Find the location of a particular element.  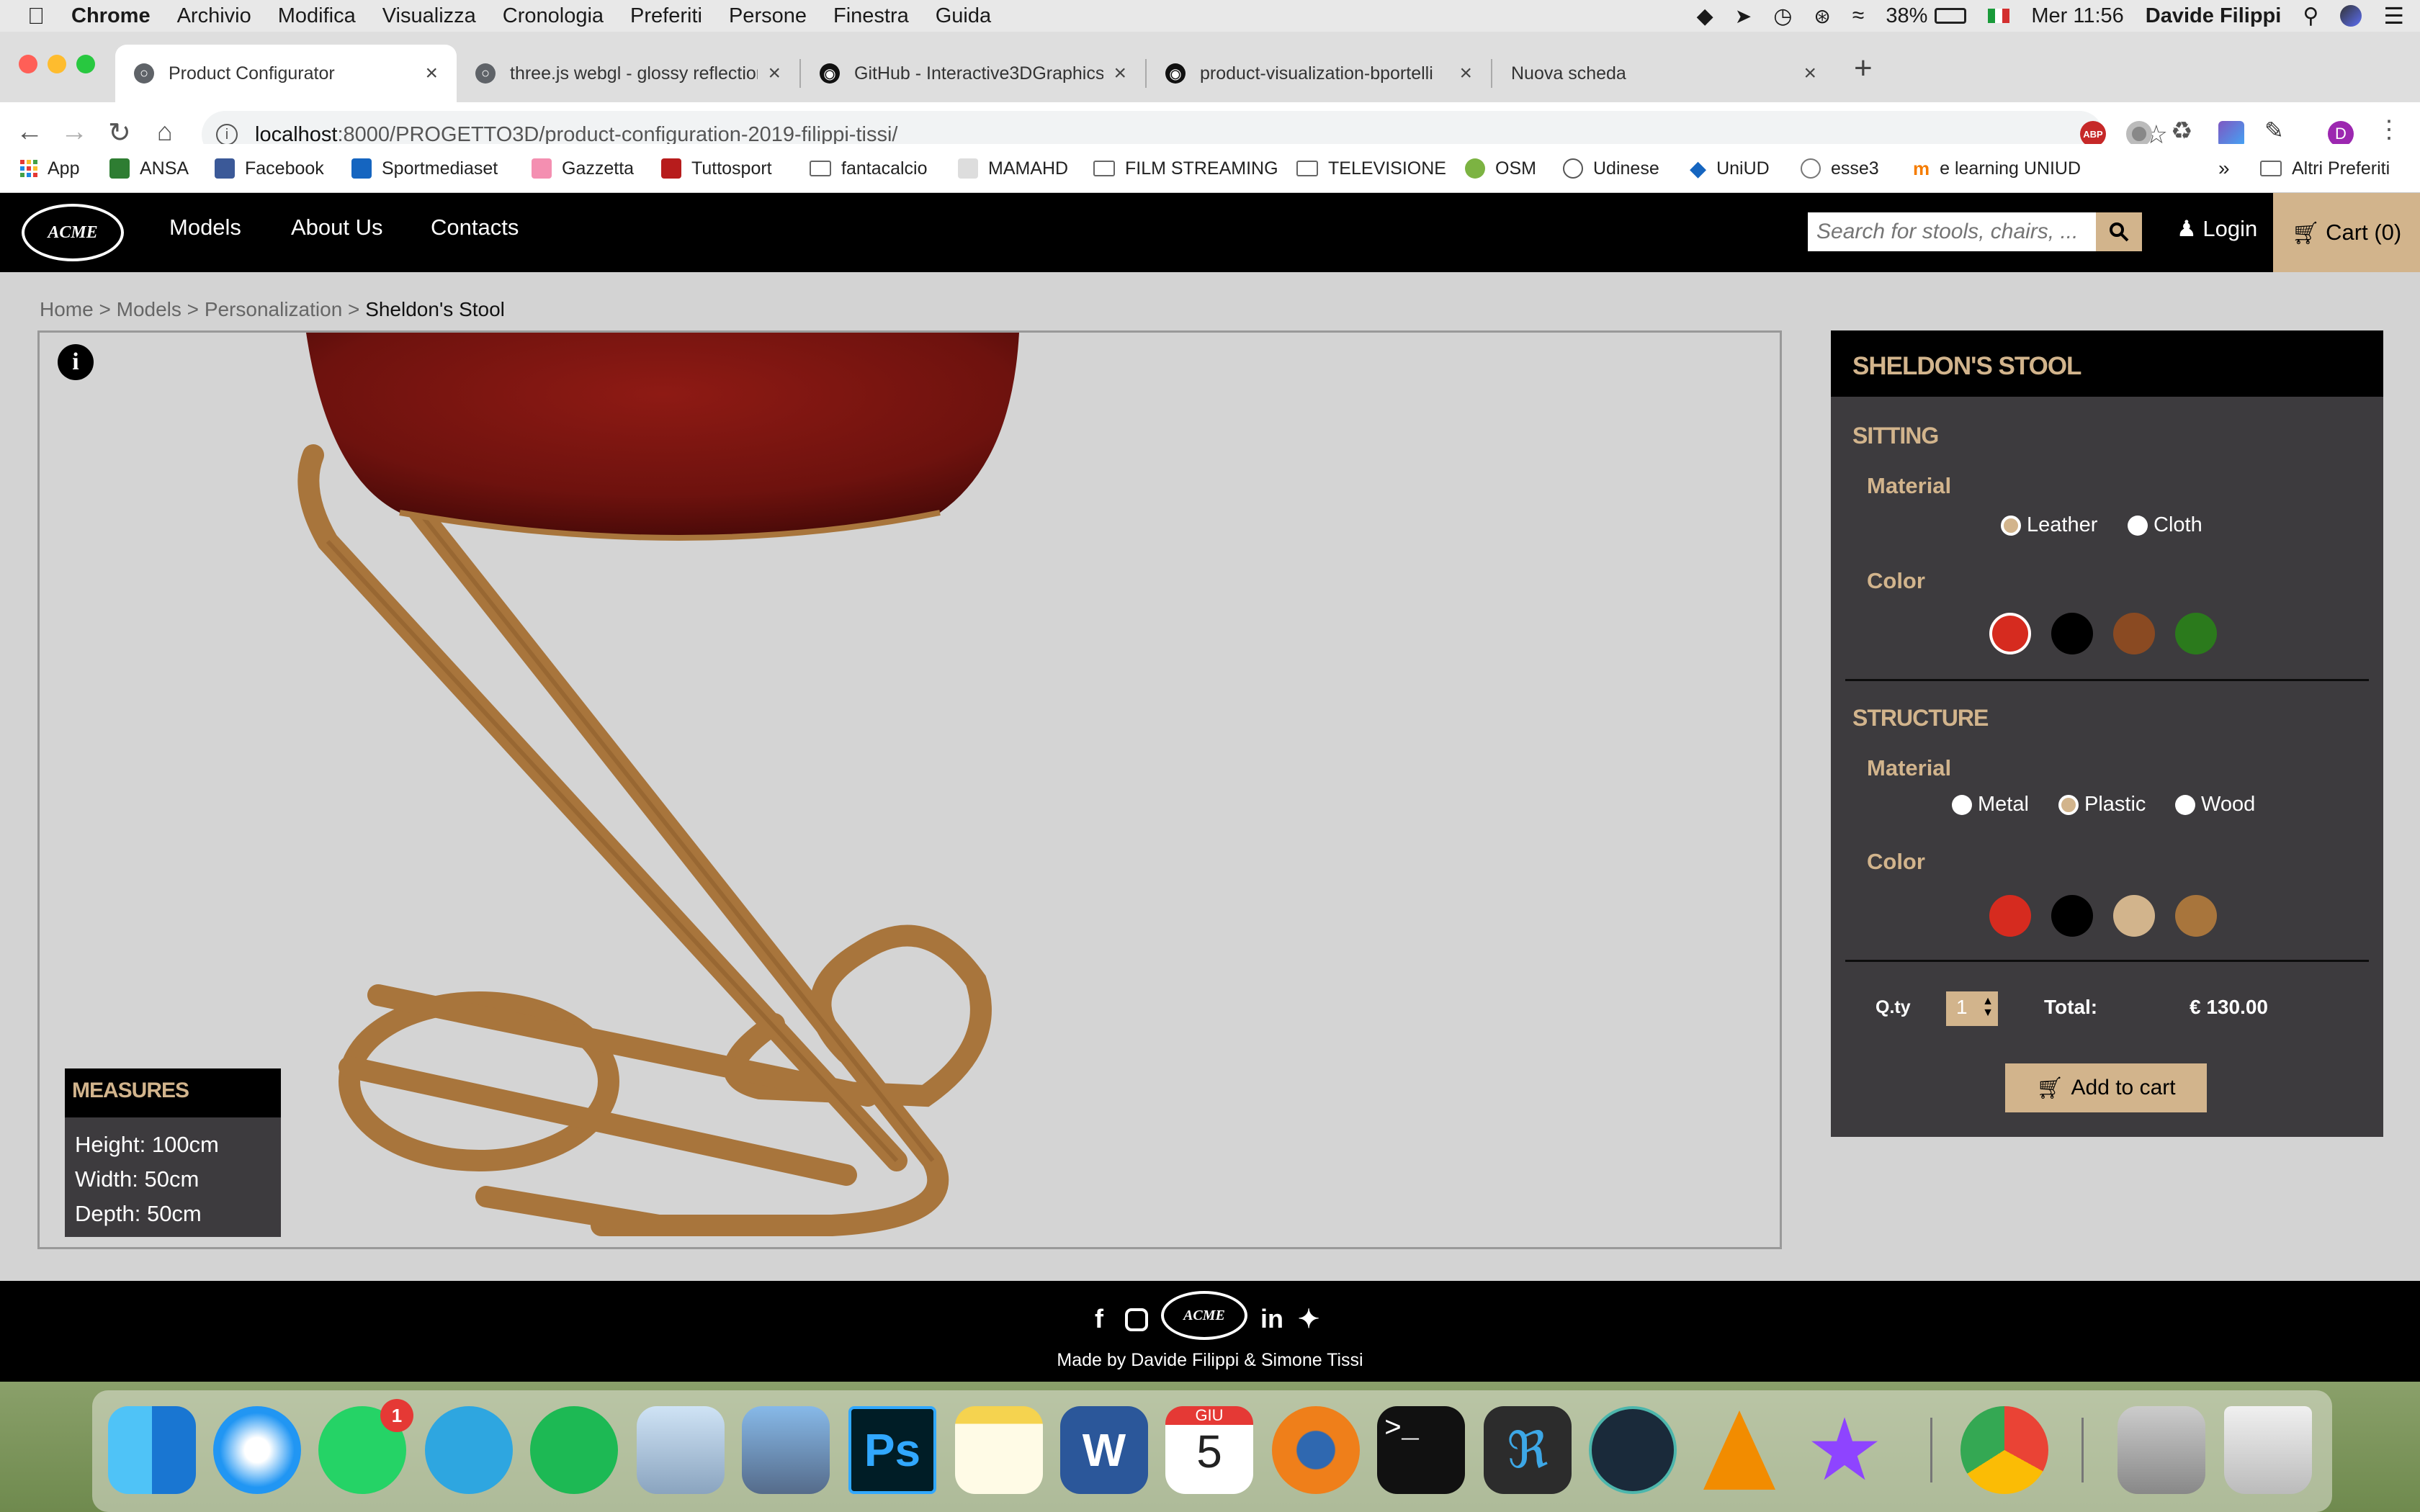

acme-logo: ACME is located at coordinates (73, 232).